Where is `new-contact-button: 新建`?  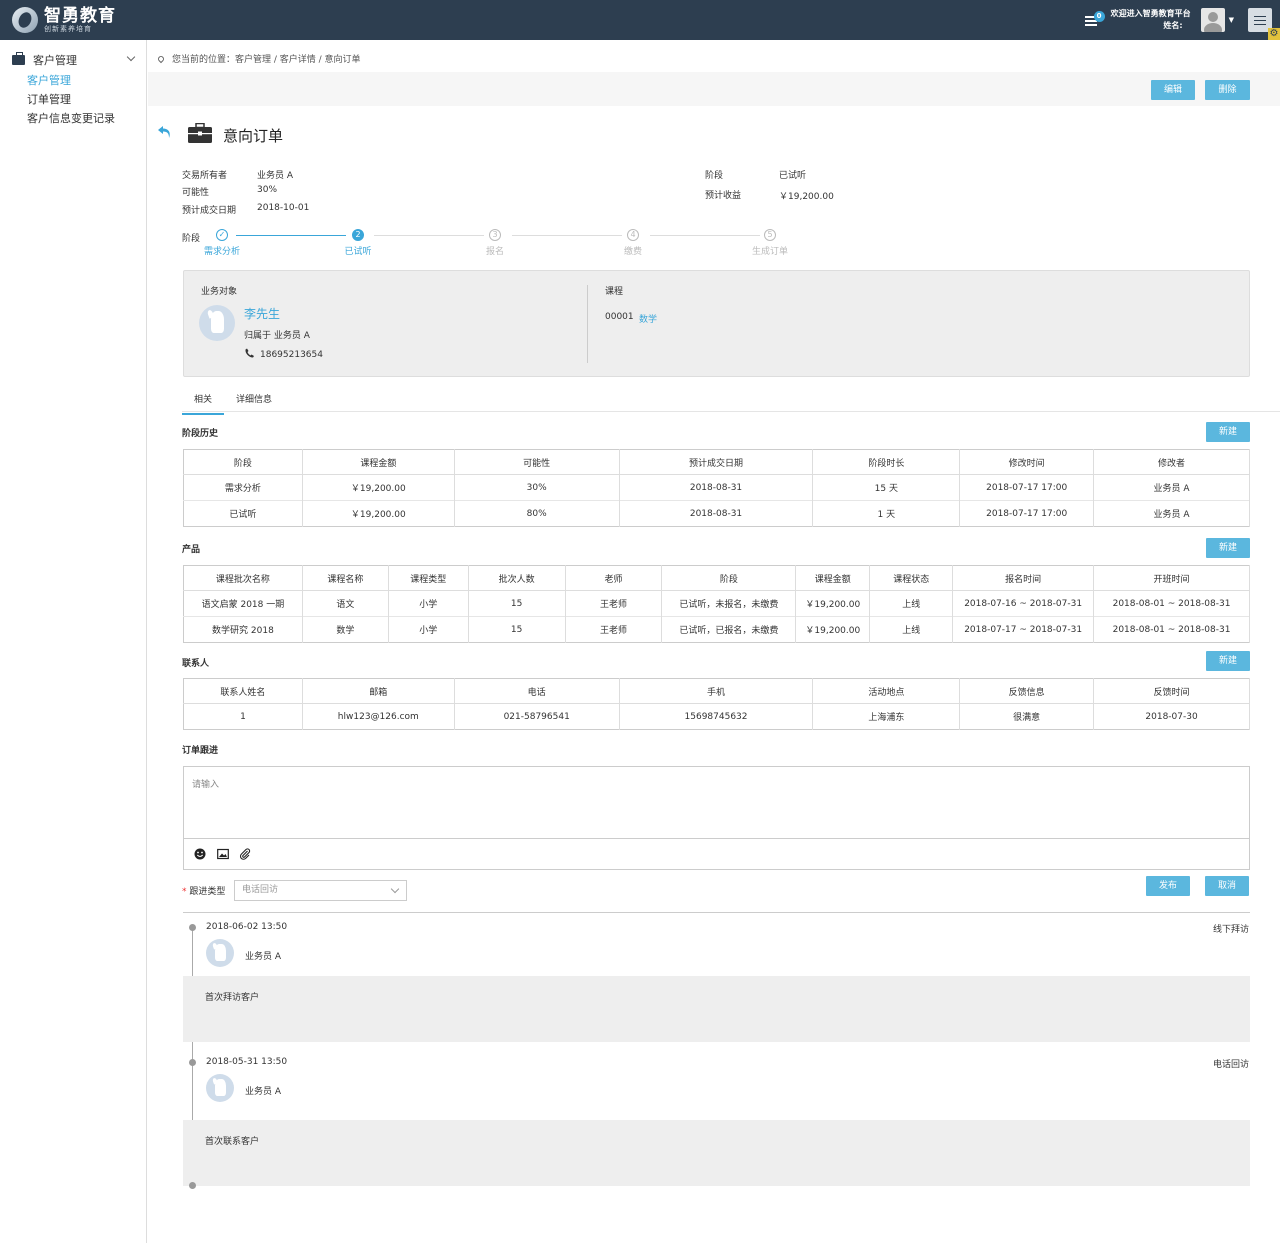 new-contact-button: 新建 is located at coordinates (1228, 661).